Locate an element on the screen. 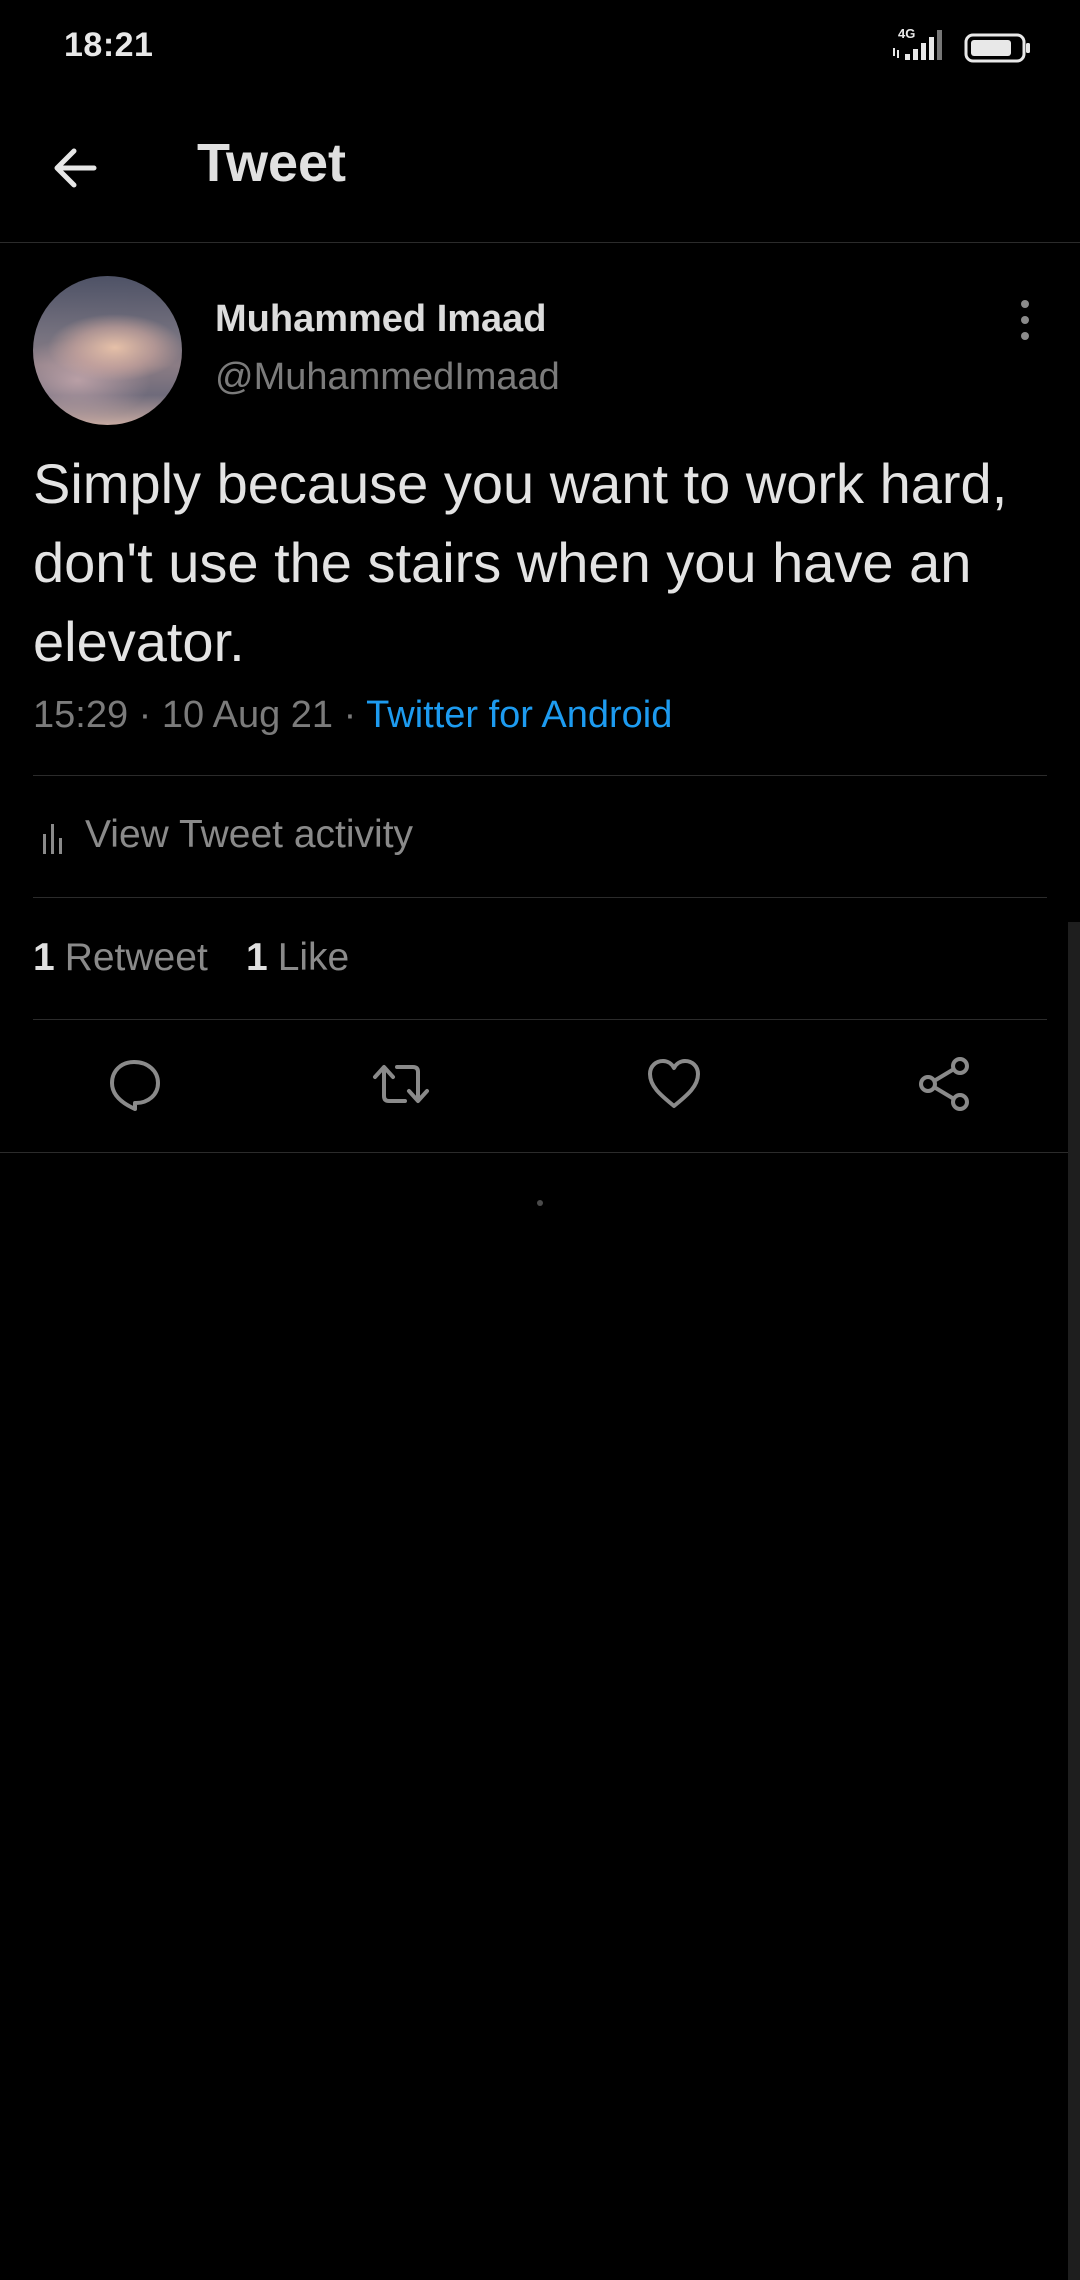  like-label: Like is located at coordinates (313, 957).